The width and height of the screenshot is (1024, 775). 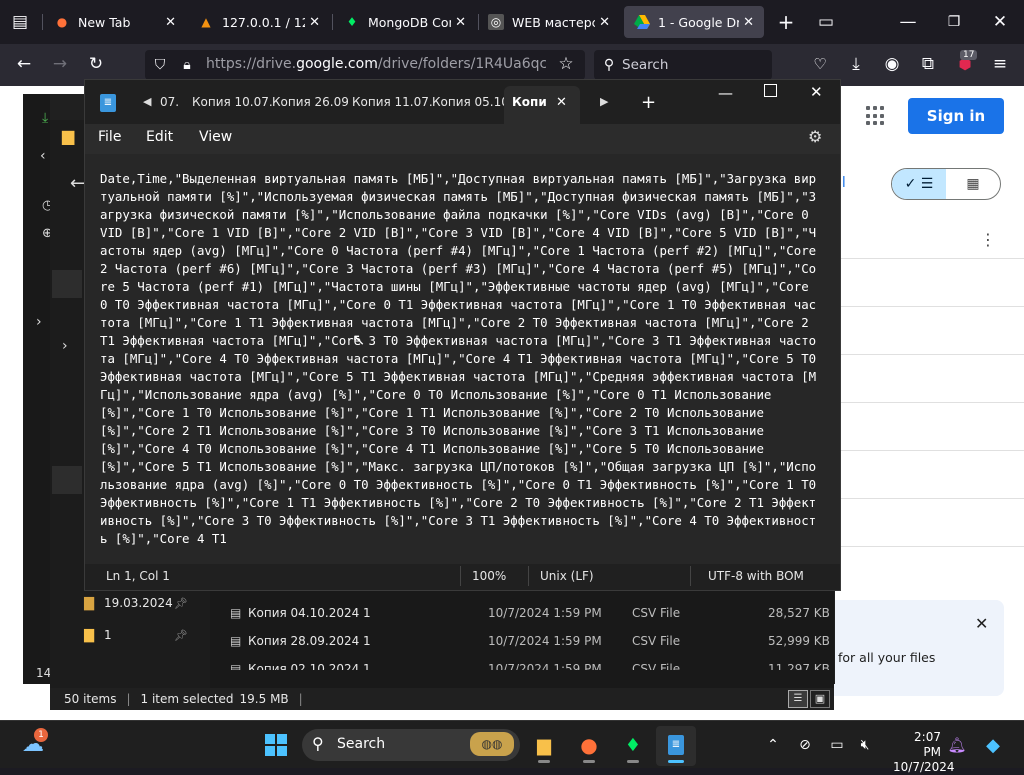 I want to click on downloads-icon: ⤓, so click(x=856, y=64).